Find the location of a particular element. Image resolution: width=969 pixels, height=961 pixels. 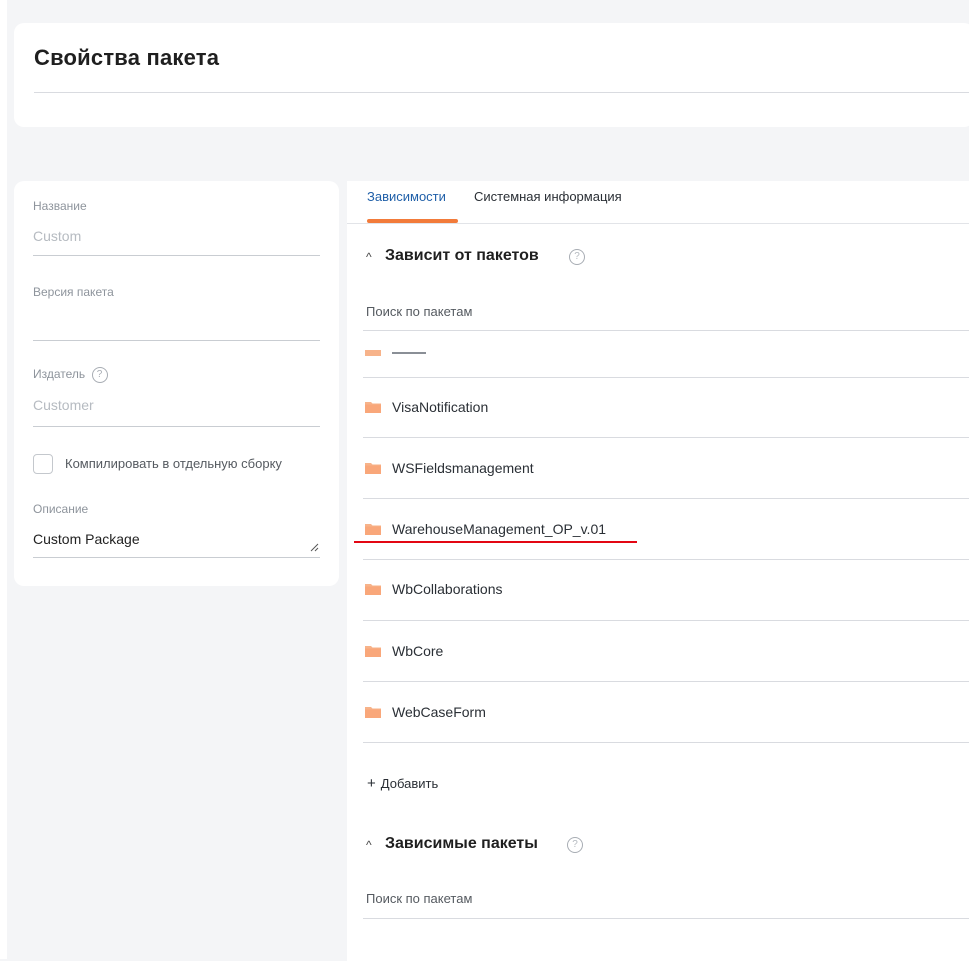

publisher-label-row: Издатель ? is located at coordinates (70, 375).